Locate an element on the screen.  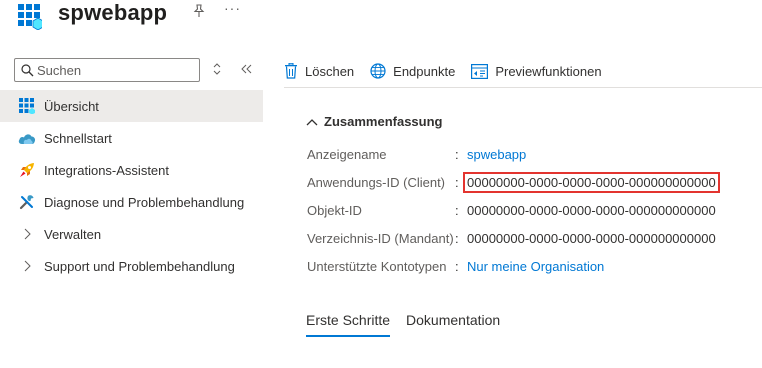
command-bar: Löschen Endpunkte Previewfunktionen is located at coordinates (451, 71).